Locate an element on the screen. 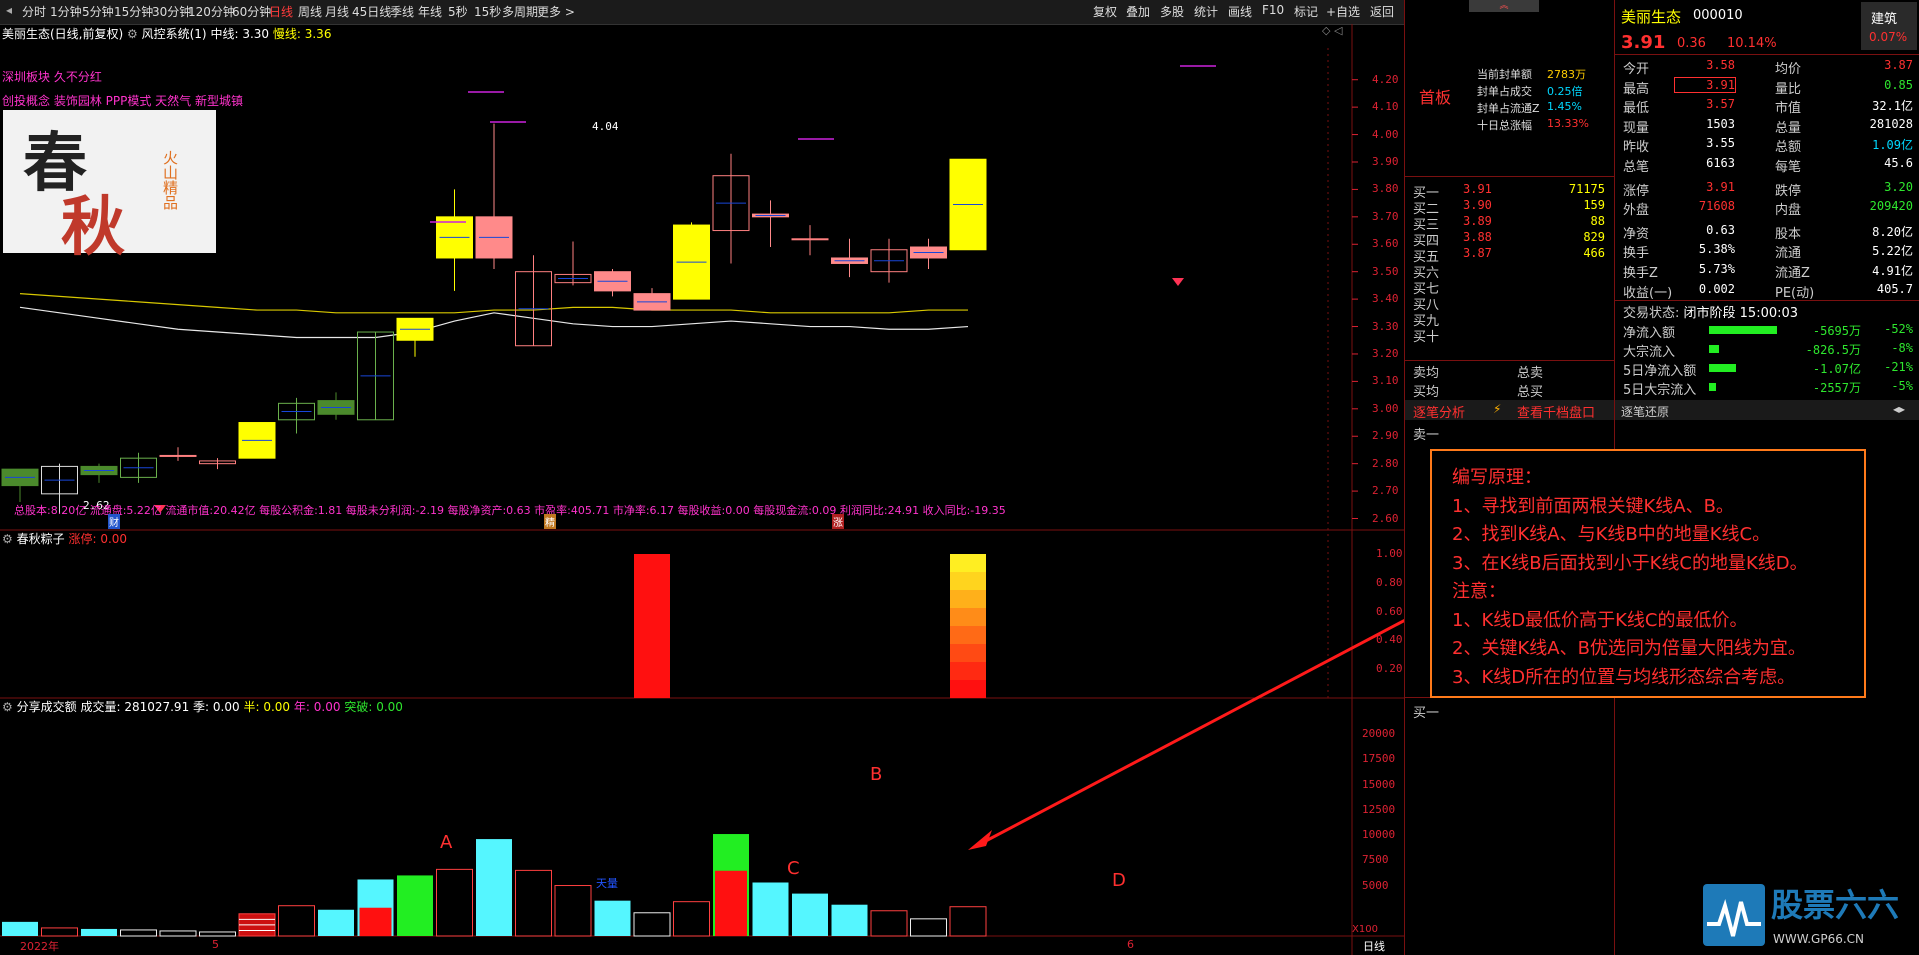  toolbar-button: 统计 is located at coordinates (1206, 11).